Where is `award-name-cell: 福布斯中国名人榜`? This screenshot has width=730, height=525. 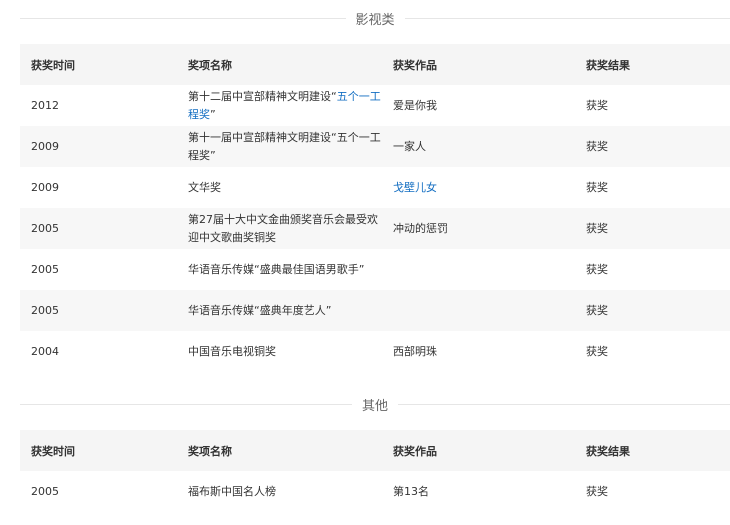 award-name-cell: 福布斯中国名人榜 is located at coordinates (279, 491).